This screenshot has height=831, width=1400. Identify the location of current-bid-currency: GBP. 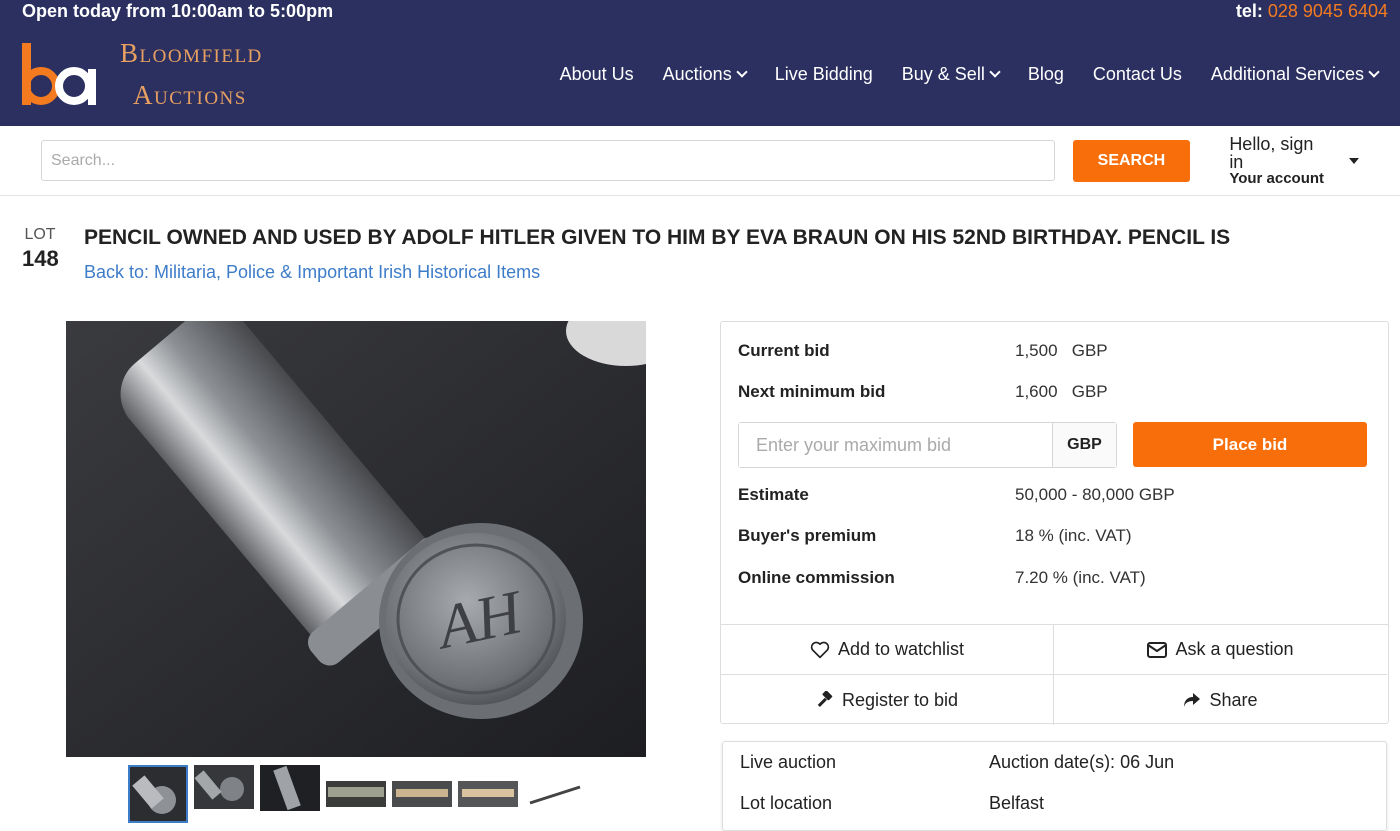
(1089, 350).